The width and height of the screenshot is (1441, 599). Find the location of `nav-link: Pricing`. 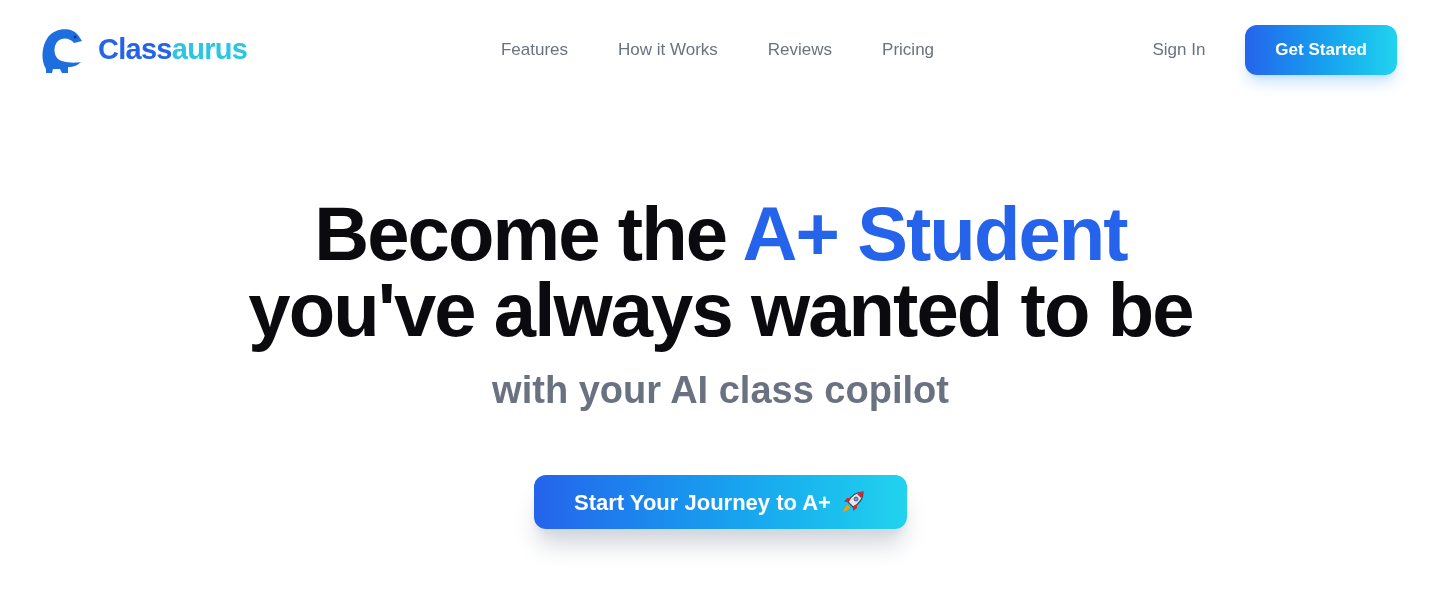

nav-link: Pricing is located at coordinates (908, 50).